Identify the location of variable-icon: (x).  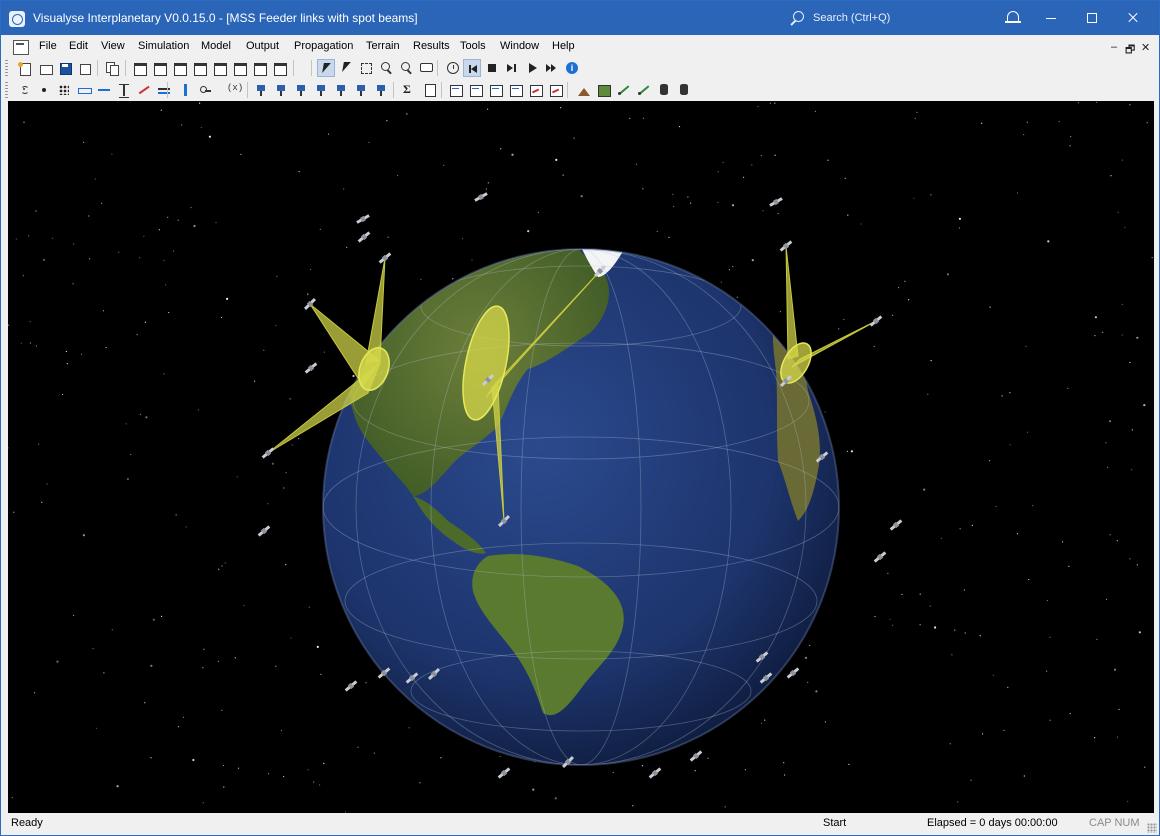
(234, 90).